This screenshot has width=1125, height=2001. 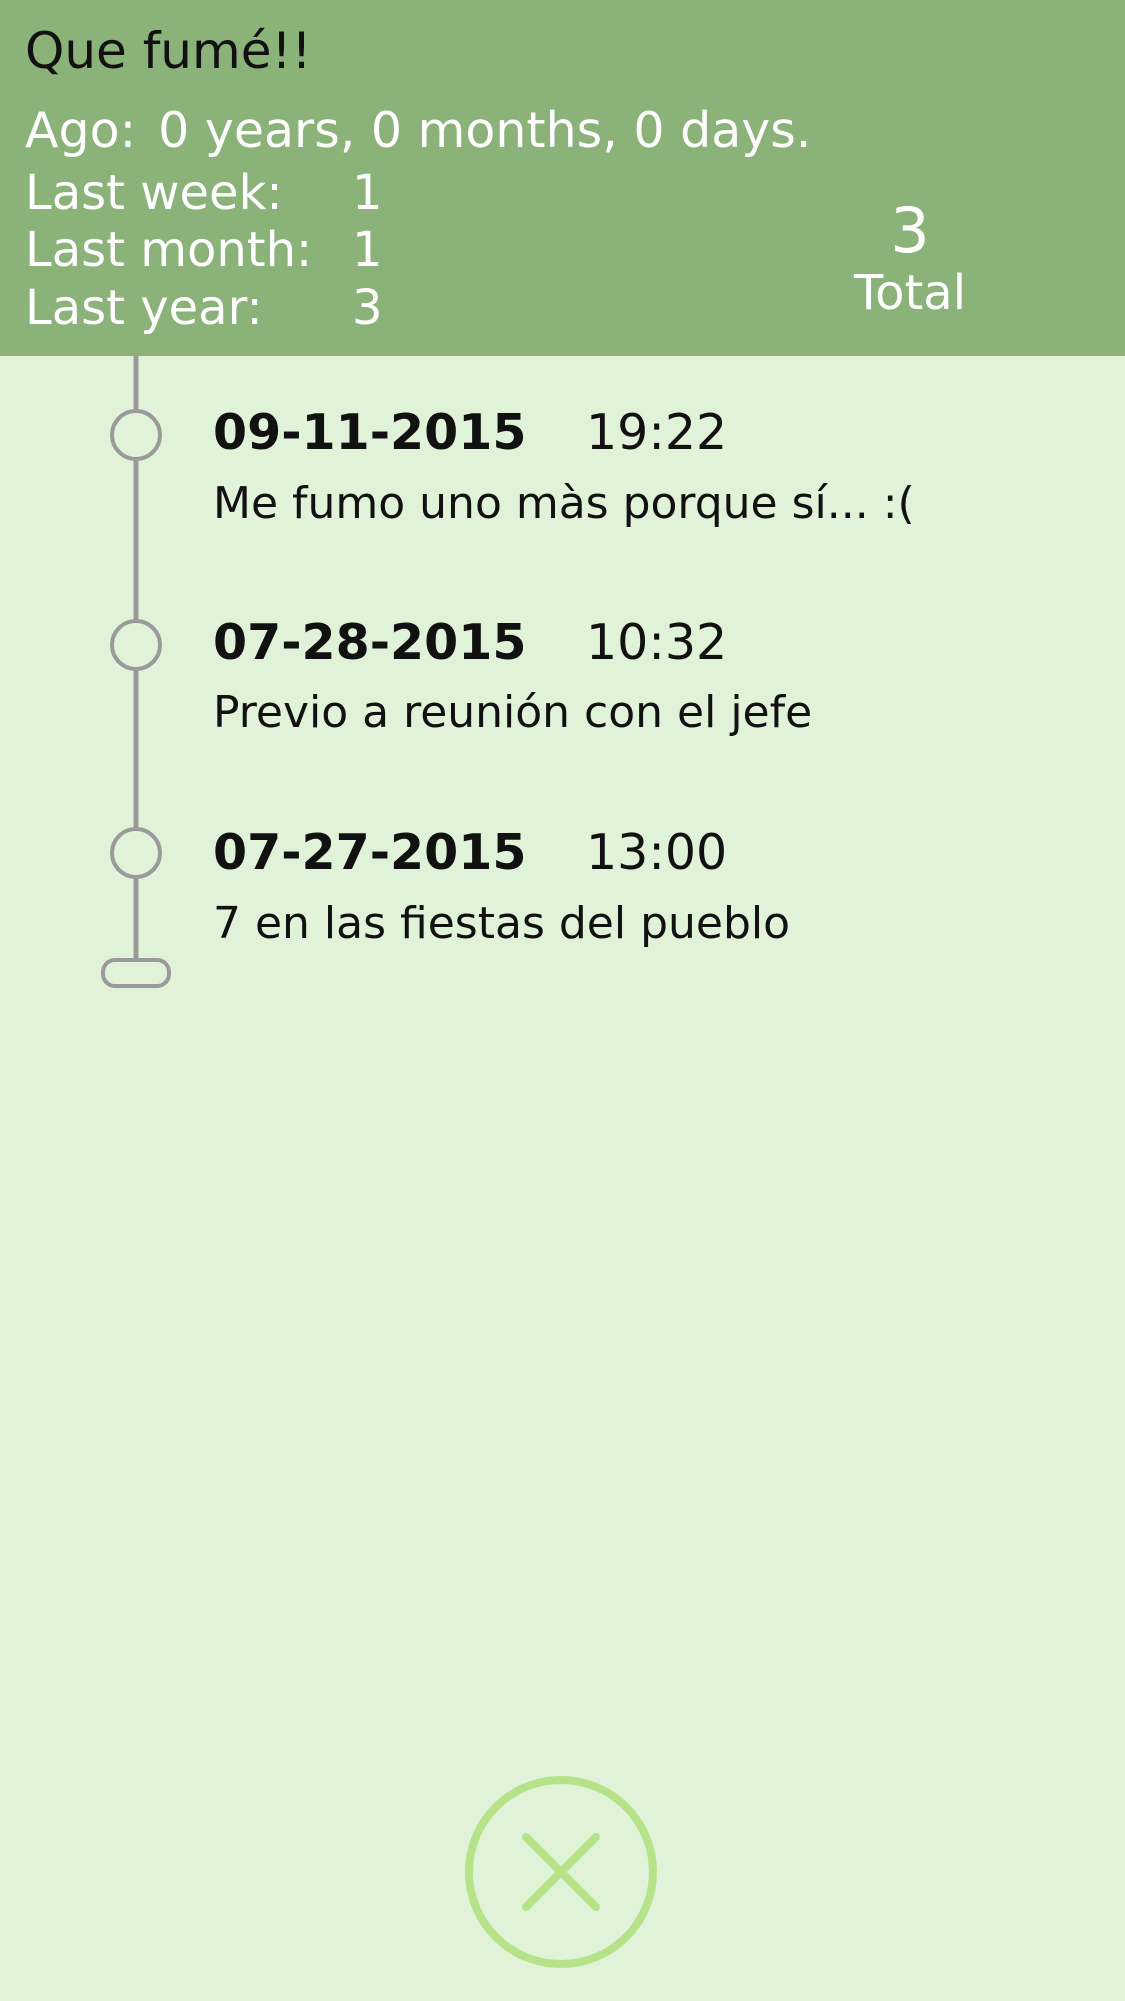 I want to click on close-button, so click(x=561, y=1872).